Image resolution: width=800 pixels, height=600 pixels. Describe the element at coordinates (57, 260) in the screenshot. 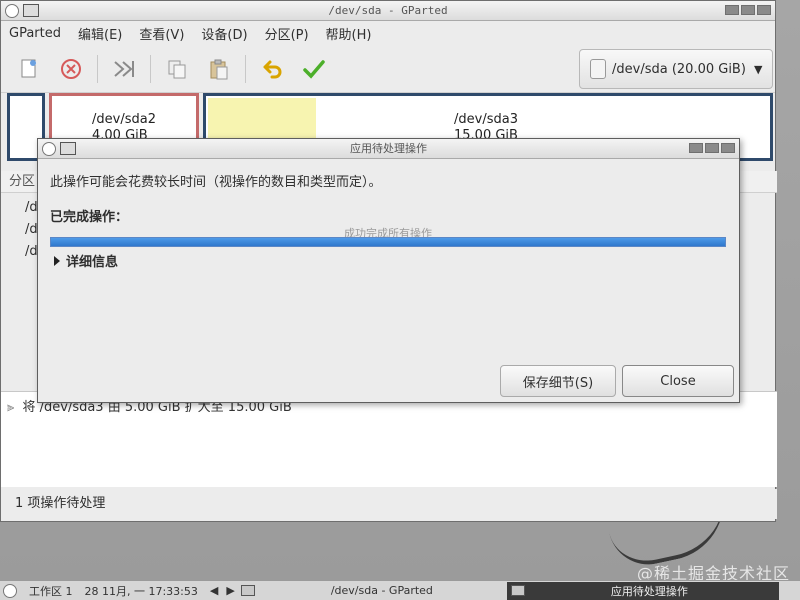

I see `expander-arrow-icon` at that location.